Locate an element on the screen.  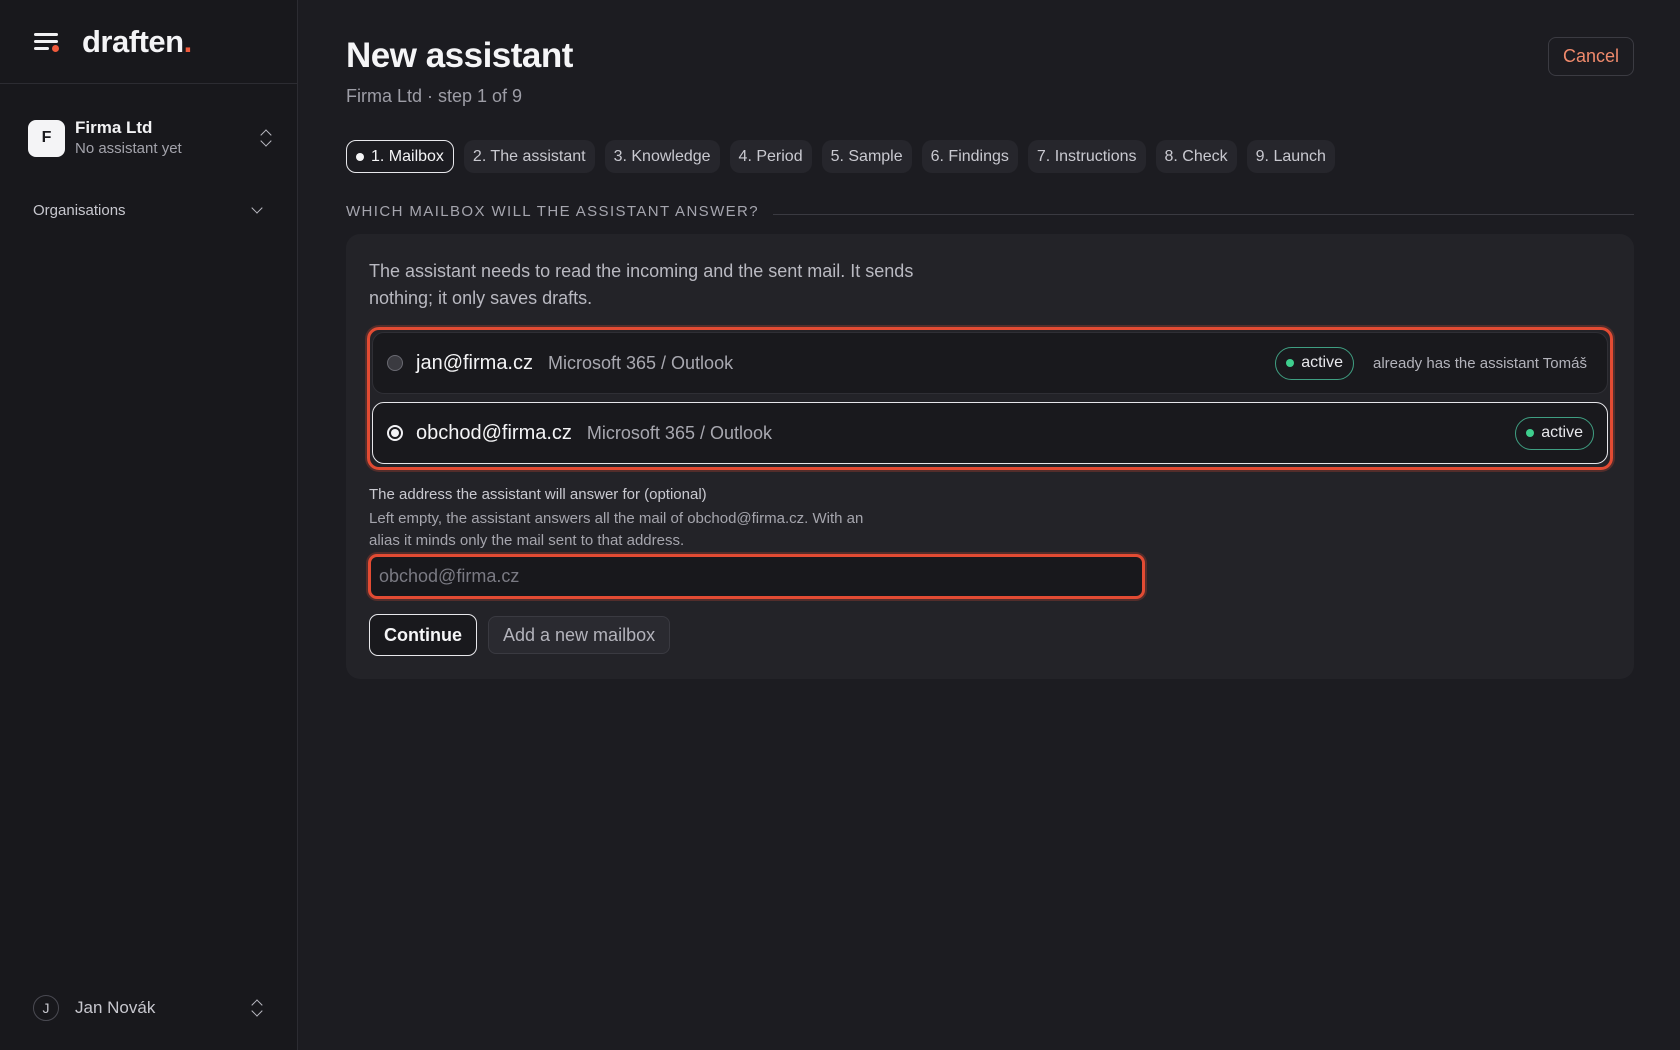
add-mailbox-button: Add a new mailbox is located at coordinates (579, 635).